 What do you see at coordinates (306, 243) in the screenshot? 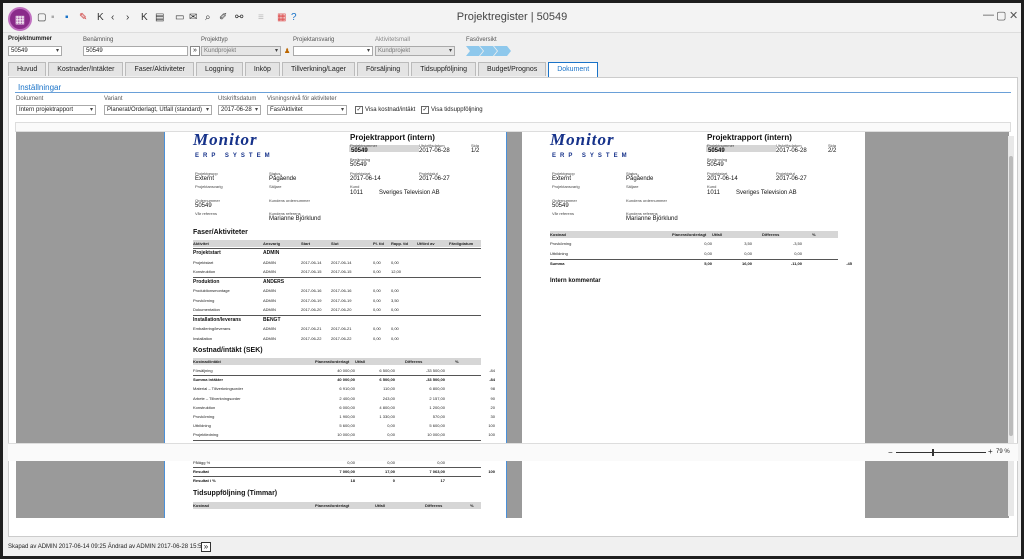
I see `table-header-cell: Start` at bounding box center [306, 243].